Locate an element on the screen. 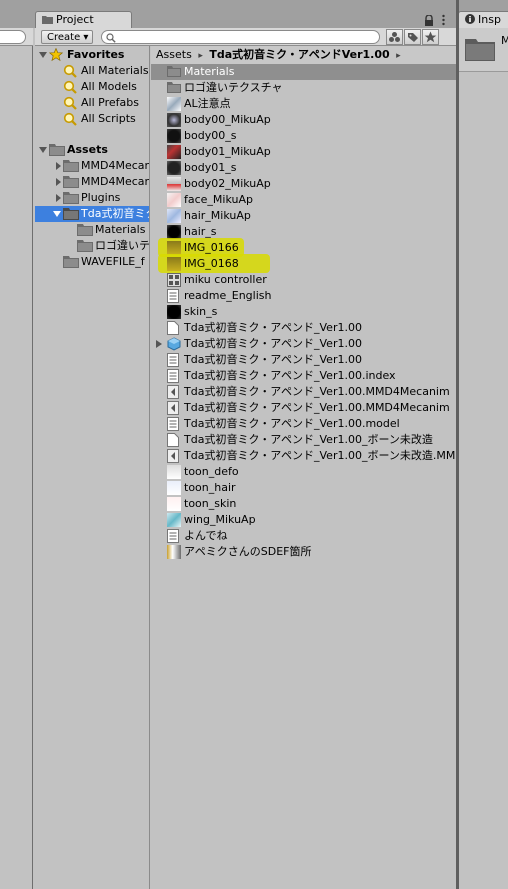 The width and height of the screenshot is (508, 889). favorite-search-button is located at coordinates (430, 37).